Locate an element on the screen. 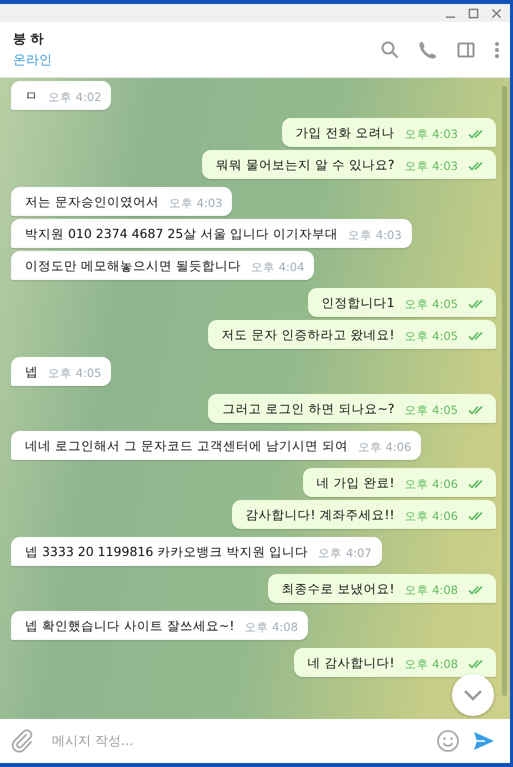 This screenshot has height=767, width=513. message-text: 넵 is located at coordinates (31, 372).